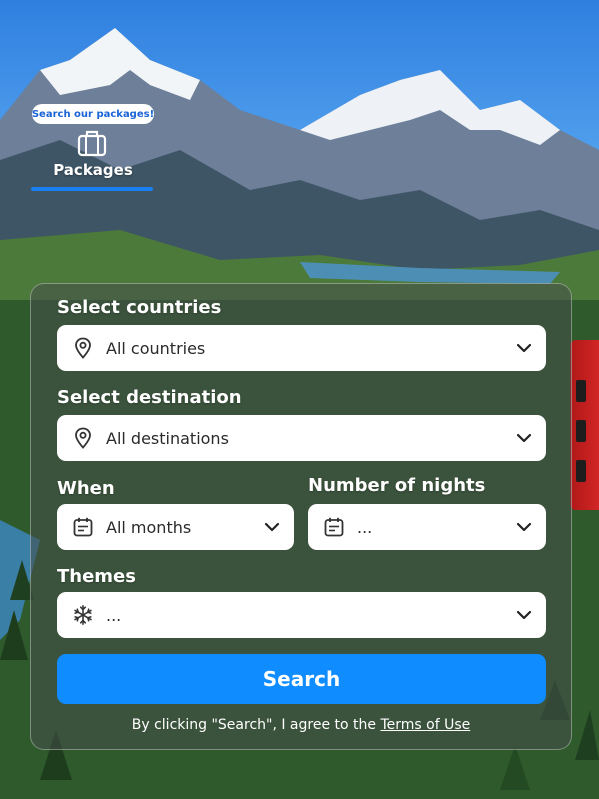 The height and width of the screenshot is (799, 599). I want to click on destination-label: Select destination, so click(149, 397).